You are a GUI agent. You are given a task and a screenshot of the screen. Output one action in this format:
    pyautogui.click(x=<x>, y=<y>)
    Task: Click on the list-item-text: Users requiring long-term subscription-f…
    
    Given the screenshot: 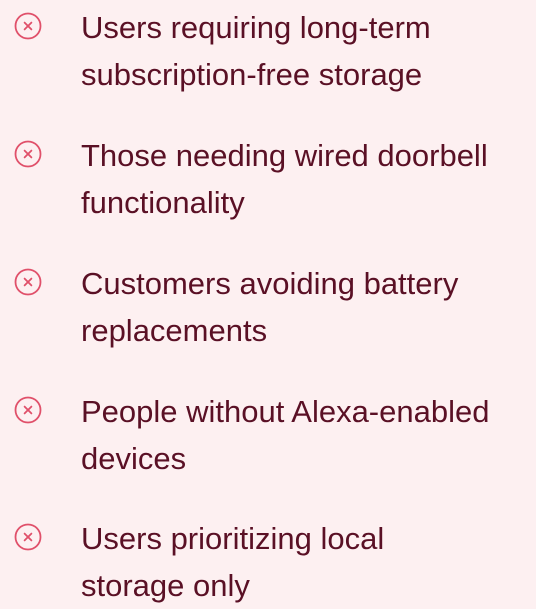 What is the action you would take?
    pyautogui.click(x=306, y=51)
    